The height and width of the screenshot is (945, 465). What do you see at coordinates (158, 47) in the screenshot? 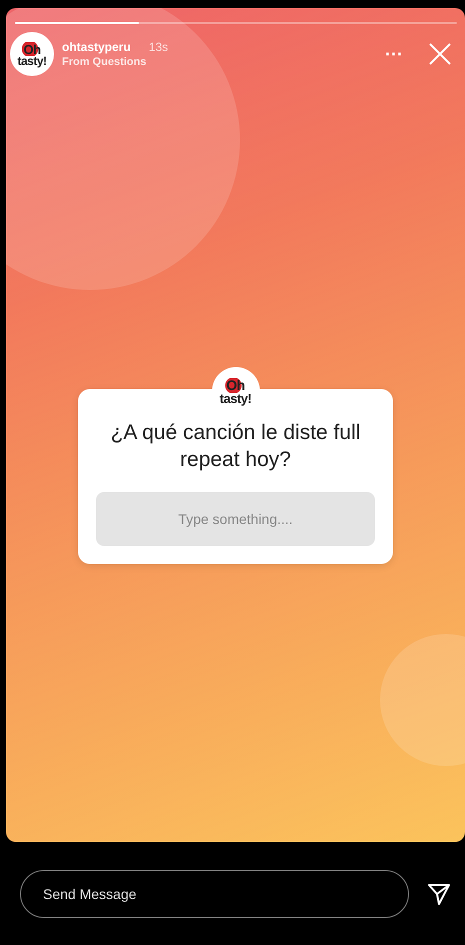
I see `timestamp: 13s` at bounding box center [158, 47].